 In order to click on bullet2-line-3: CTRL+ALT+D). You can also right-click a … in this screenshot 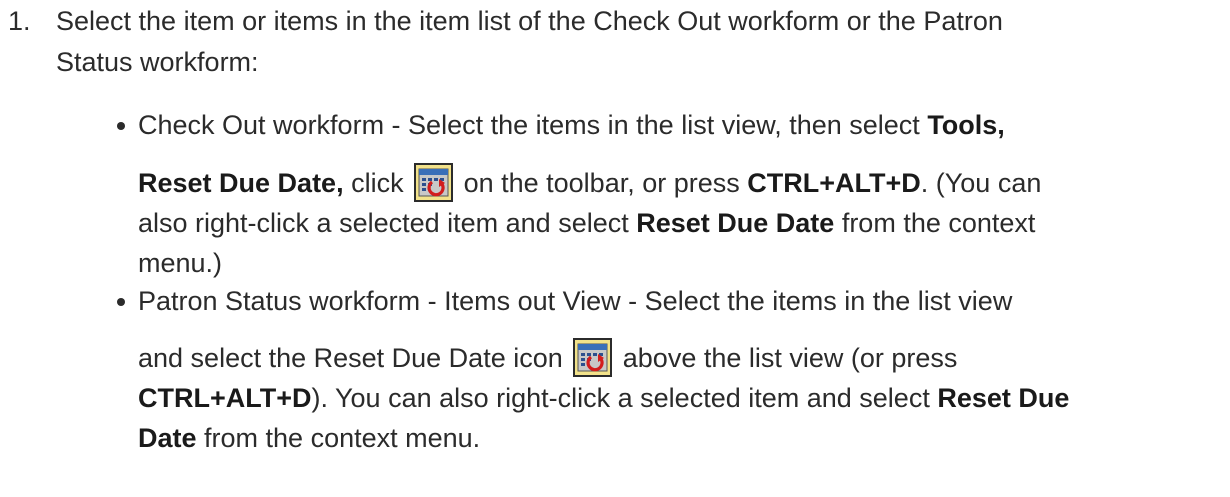, I will do `click(604, 398)`.